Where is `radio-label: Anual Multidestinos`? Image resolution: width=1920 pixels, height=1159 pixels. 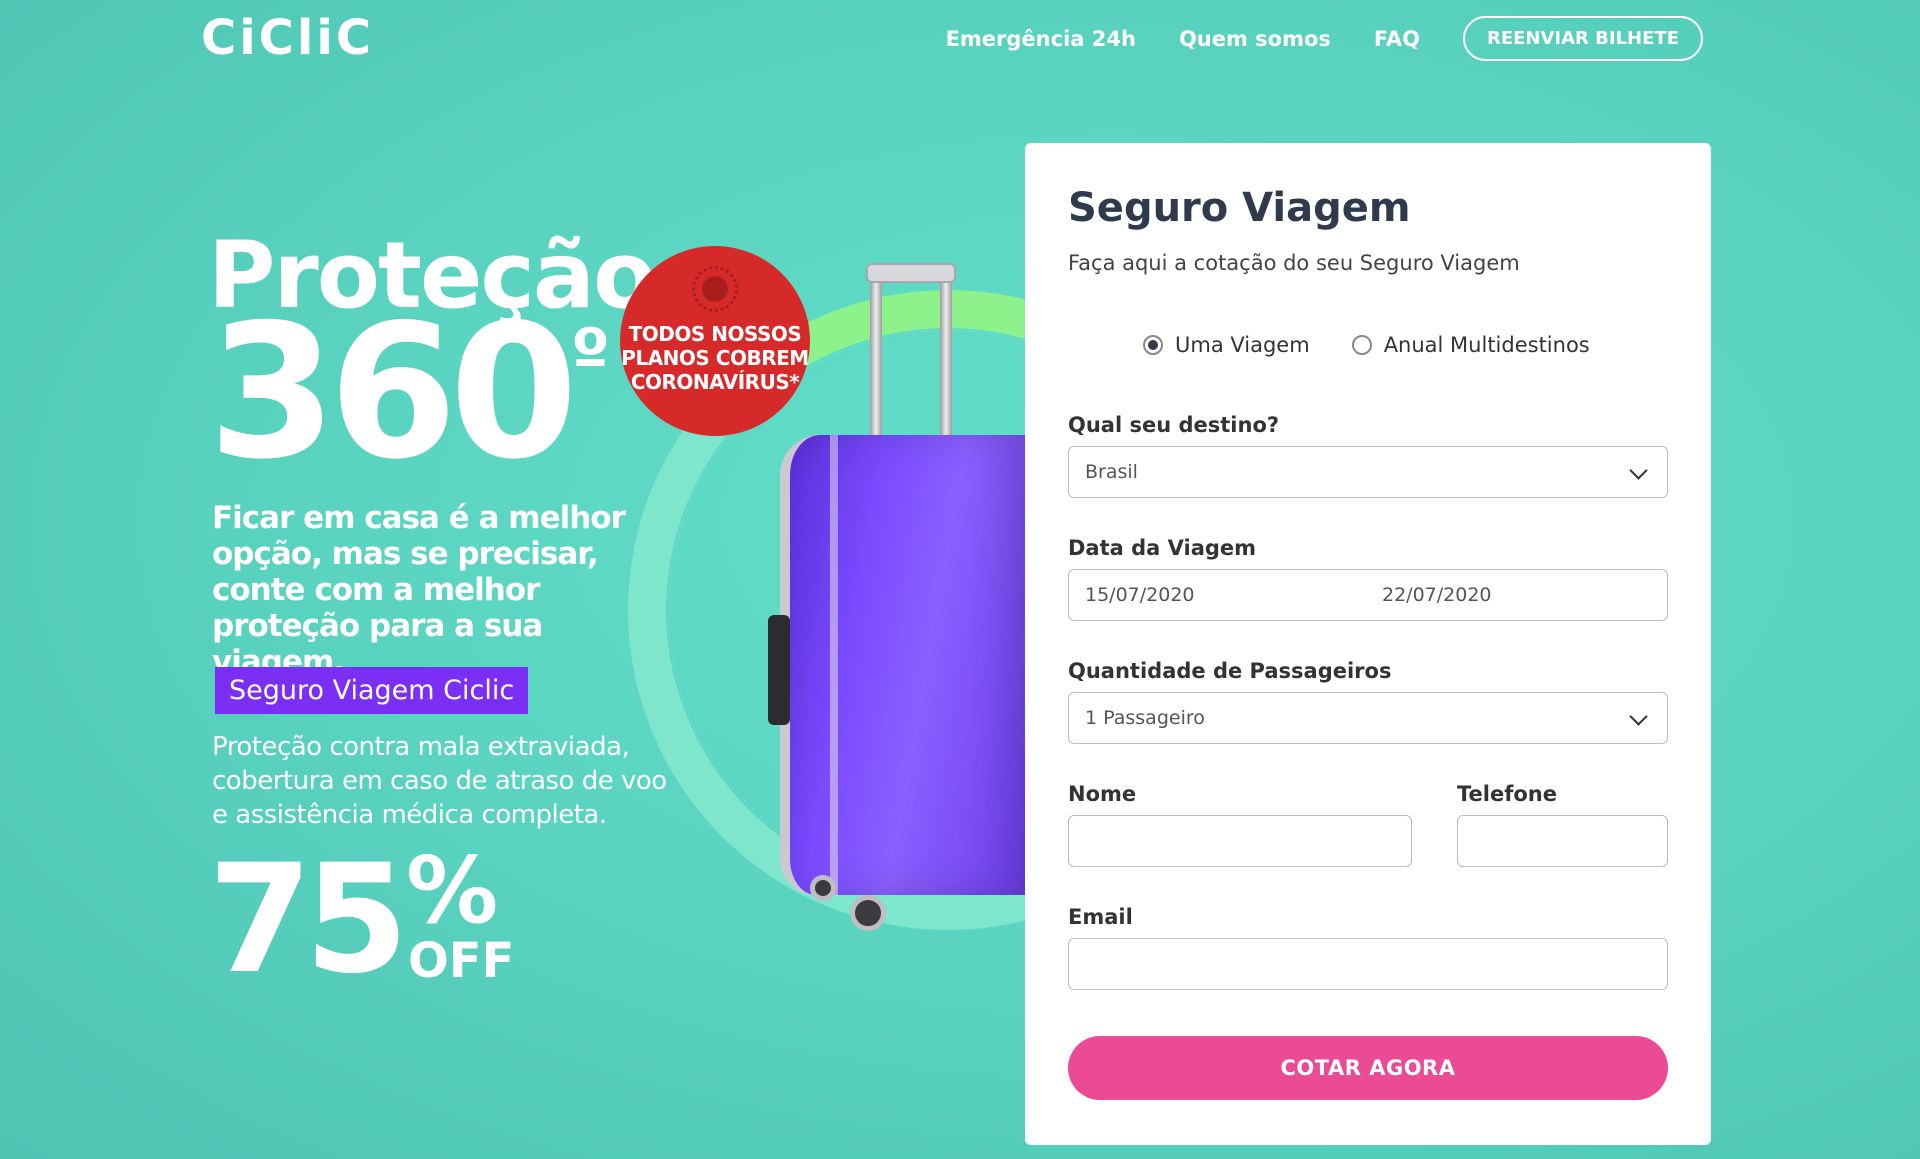 radio-label: Anual Multidestinos is located at coordinates (1486, 345).